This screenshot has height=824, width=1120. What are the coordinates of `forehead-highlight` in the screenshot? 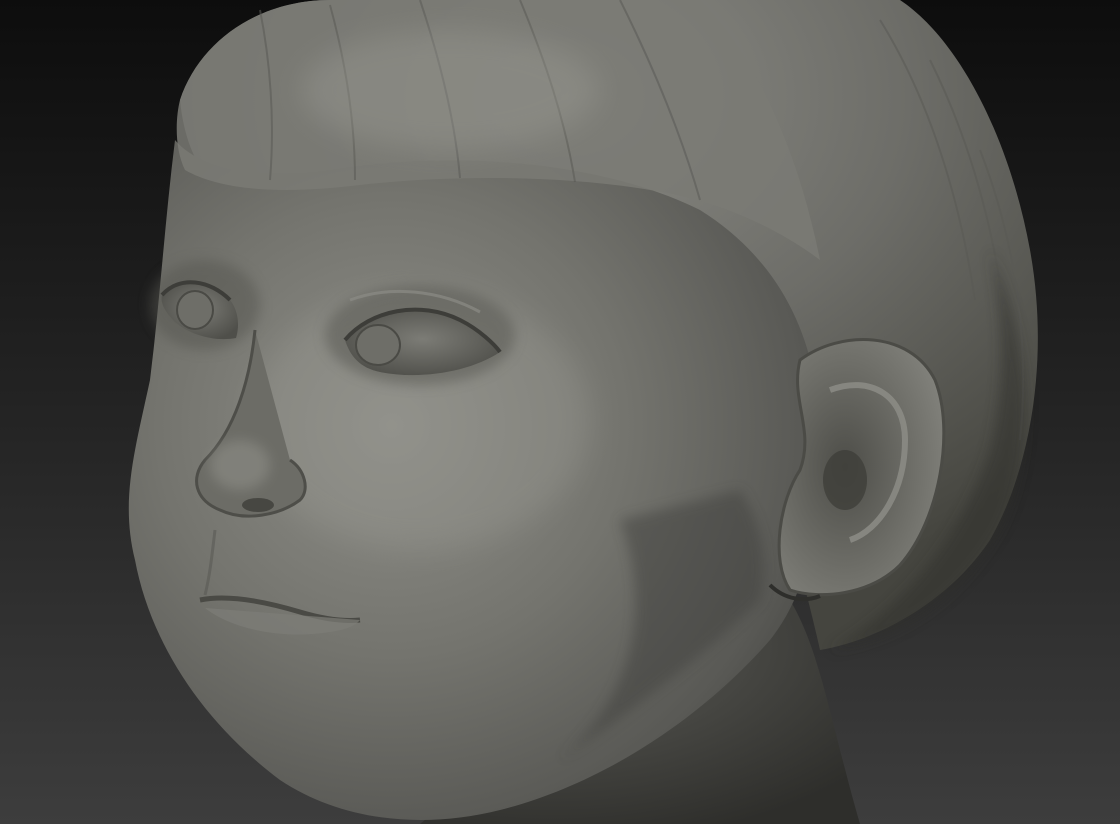 It's located at (450, 90).